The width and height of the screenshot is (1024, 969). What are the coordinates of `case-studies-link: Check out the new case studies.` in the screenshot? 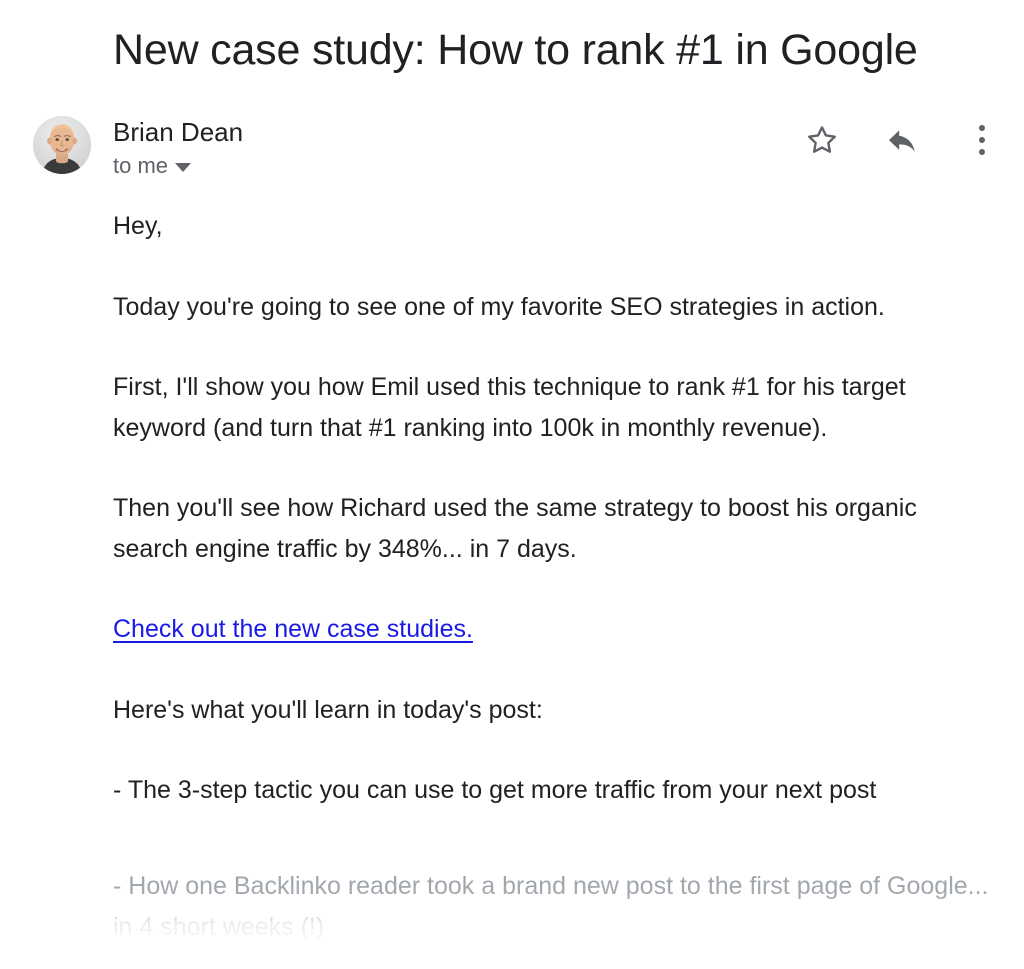 It's located at (293, 629).